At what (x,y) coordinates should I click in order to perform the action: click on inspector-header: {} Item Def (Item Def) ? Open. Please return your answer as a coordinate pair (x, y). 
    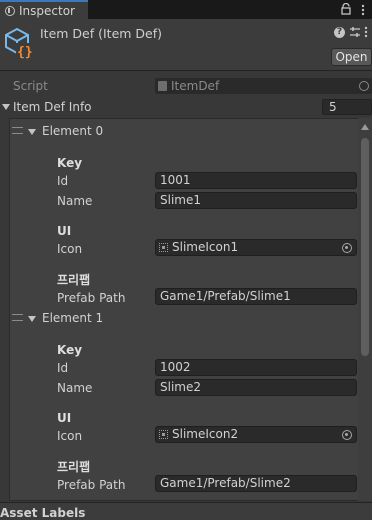
    Looking at the image, I should click on (186, 45).